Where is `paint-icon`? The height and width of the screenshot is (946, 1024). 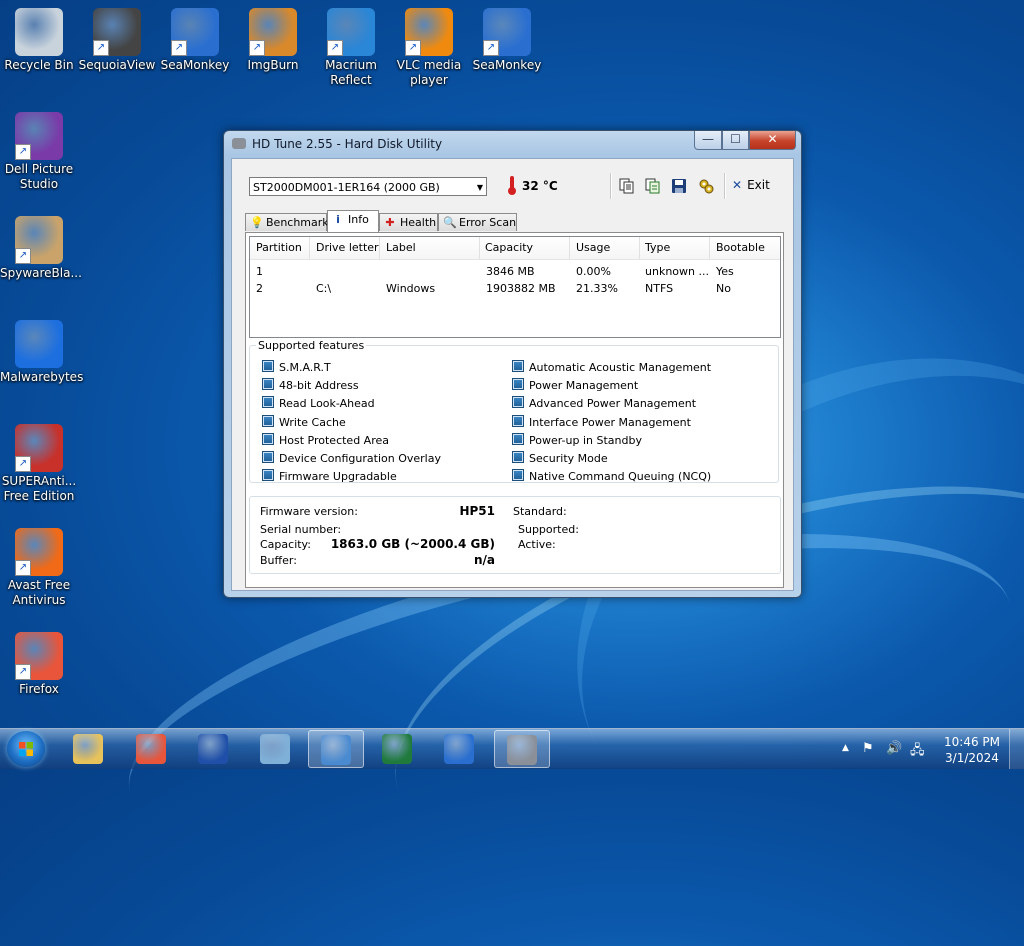 paint-icon is located at coordinates (275, 749).